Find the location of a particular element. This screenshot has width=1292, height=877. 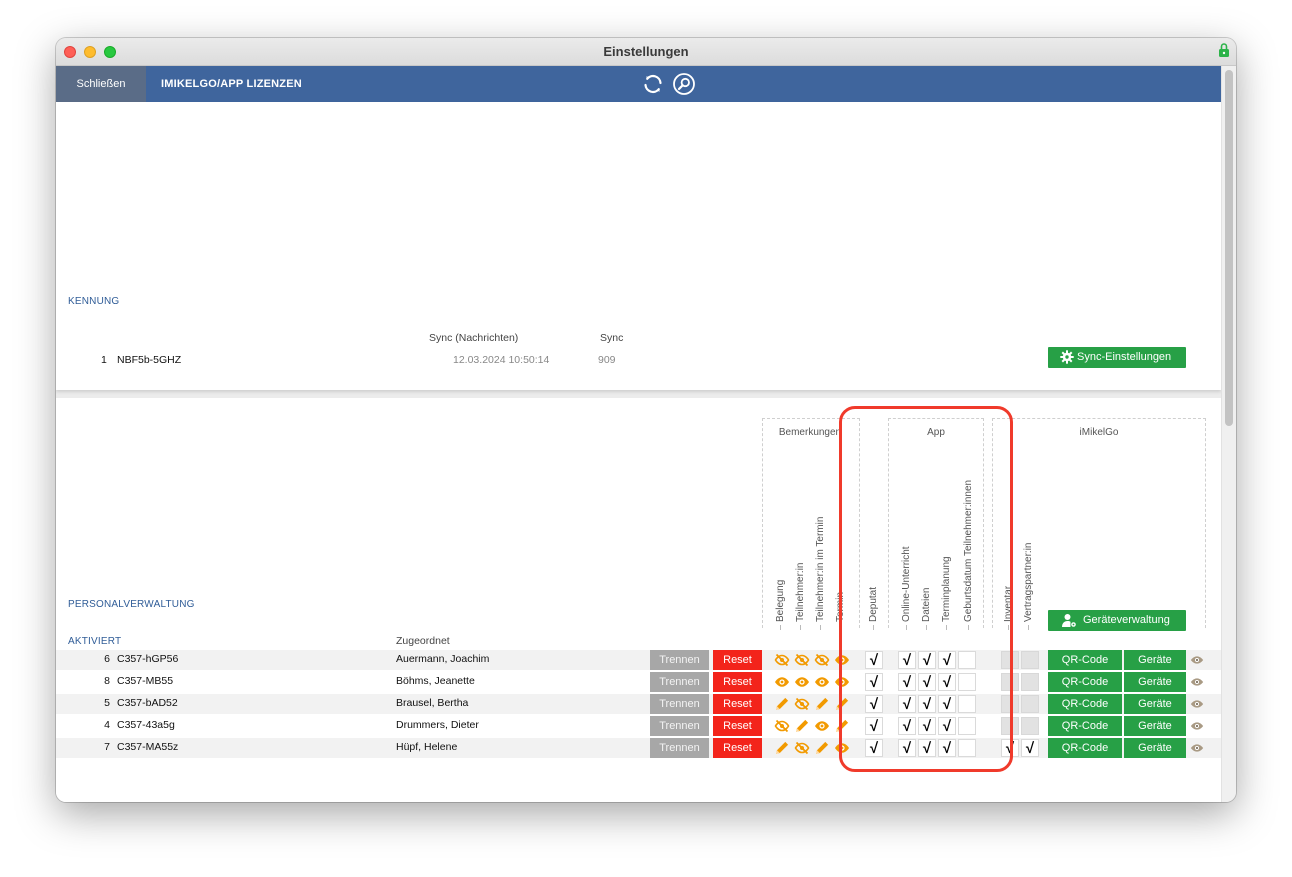

col-belegung: Belegung is located at coordinates (781, 534).